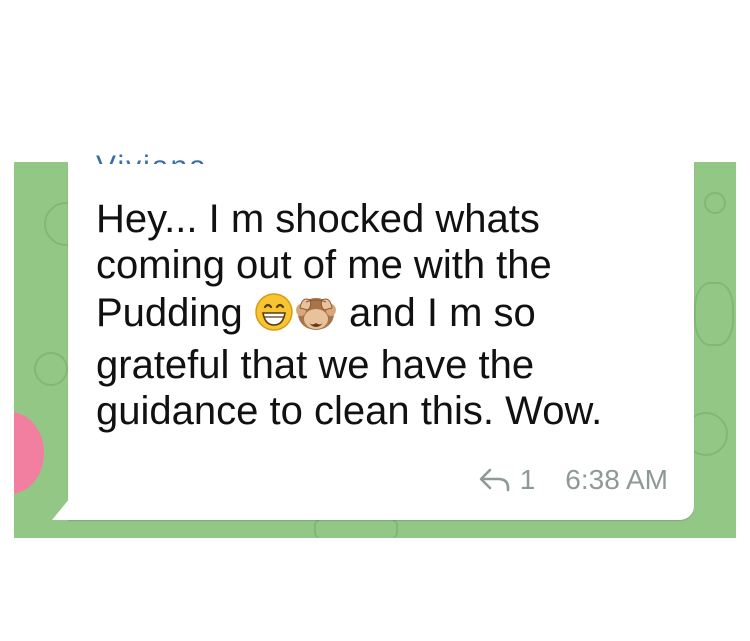 The width and height of the screenshot is (750, 641). What do you see at coordinates (349, 411) in the screenshot?
I see `message-line: guidance to clean this. Wow.` at bounding box center [349, 411].